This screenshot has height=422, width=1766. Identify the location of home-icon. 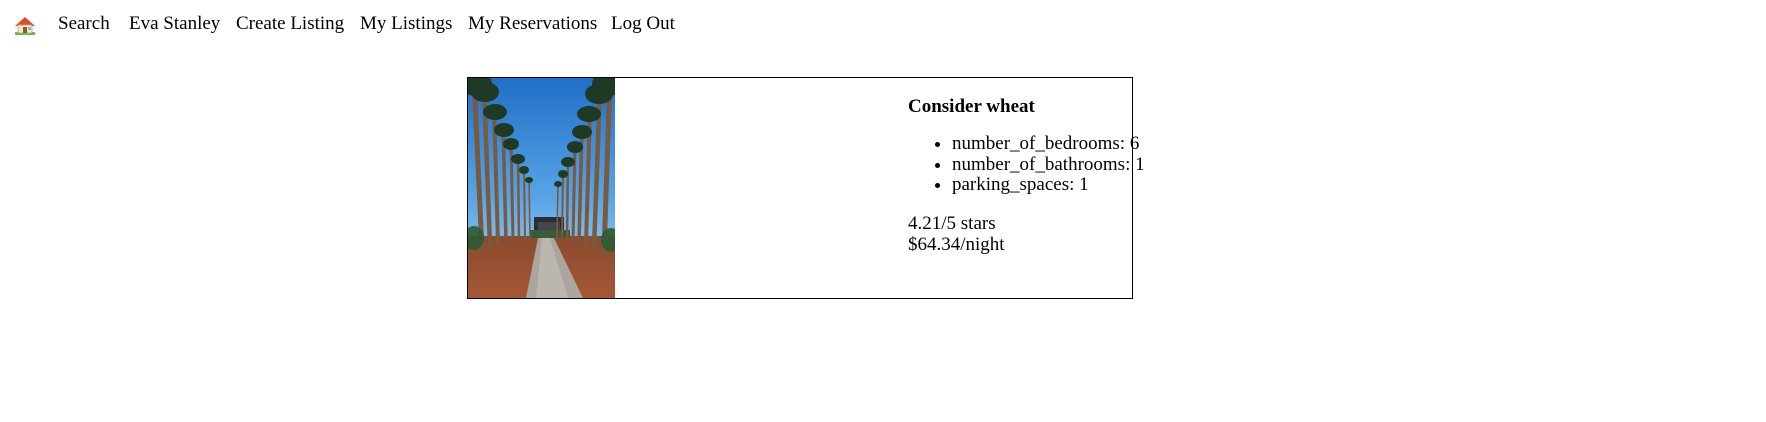
(25, 26).